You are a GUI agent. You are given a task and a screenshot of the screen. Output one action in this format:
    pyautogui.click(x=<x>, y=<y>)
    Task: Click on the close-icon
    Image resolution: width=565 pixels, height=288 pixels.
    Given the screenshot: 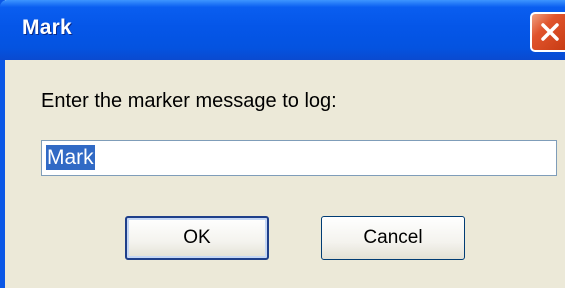 What is the action you would take?
    pyautogui.click(x=550, y=32)
    